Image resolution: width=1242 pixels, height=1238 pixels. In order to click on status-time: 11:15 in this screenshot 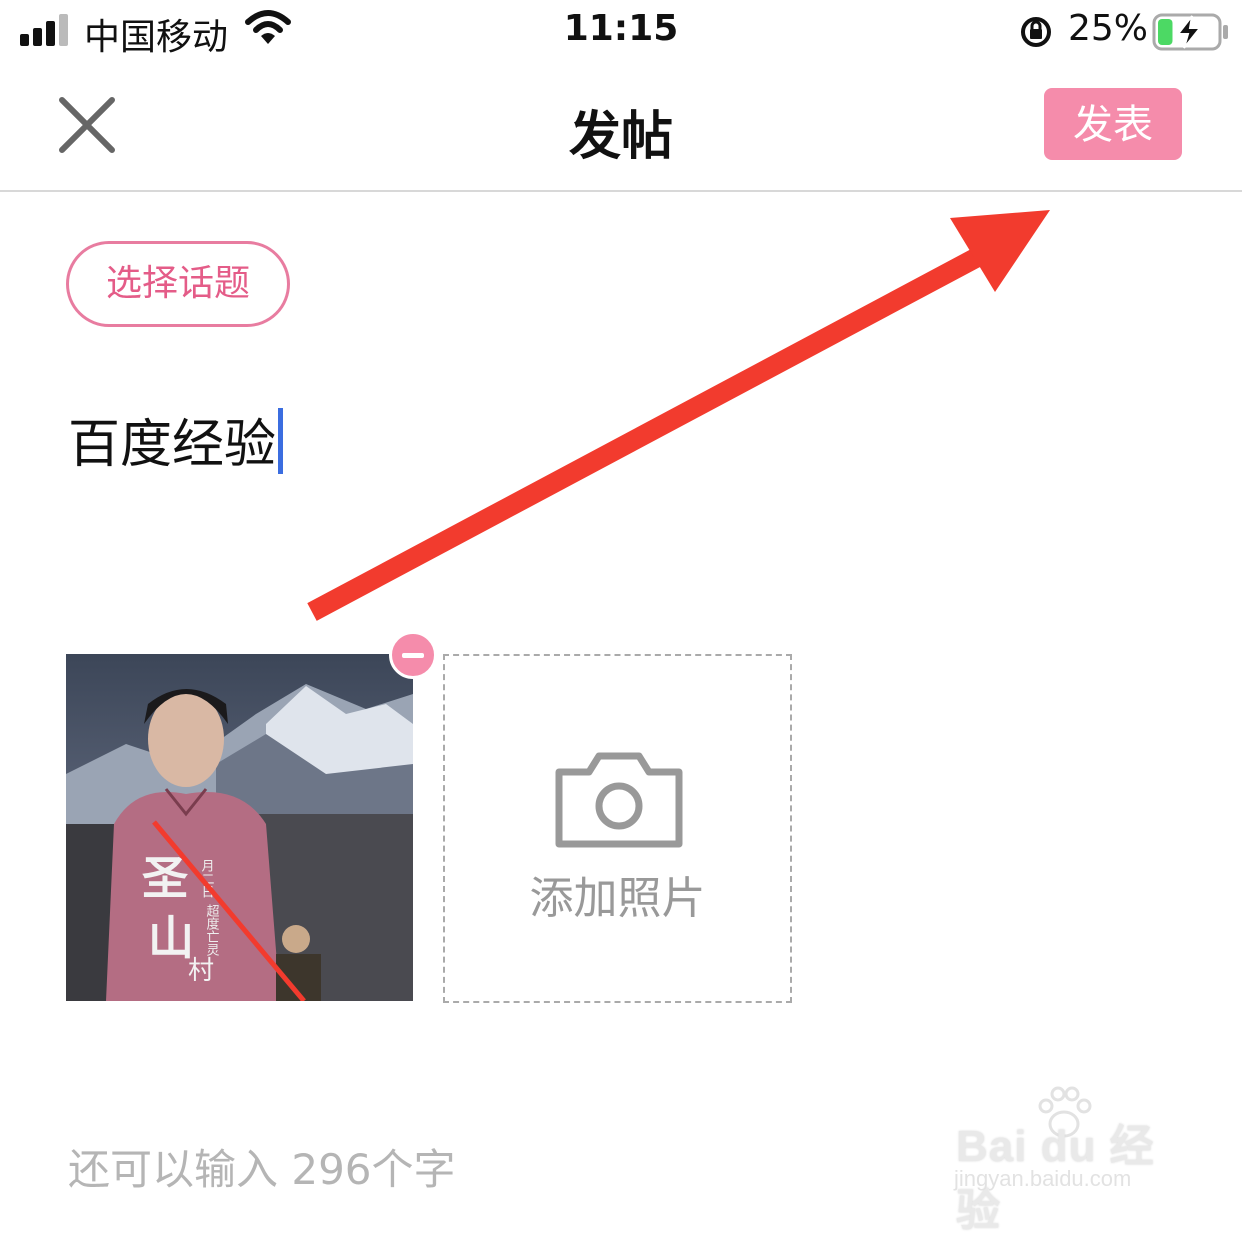, I will do `click(621, 28)`.